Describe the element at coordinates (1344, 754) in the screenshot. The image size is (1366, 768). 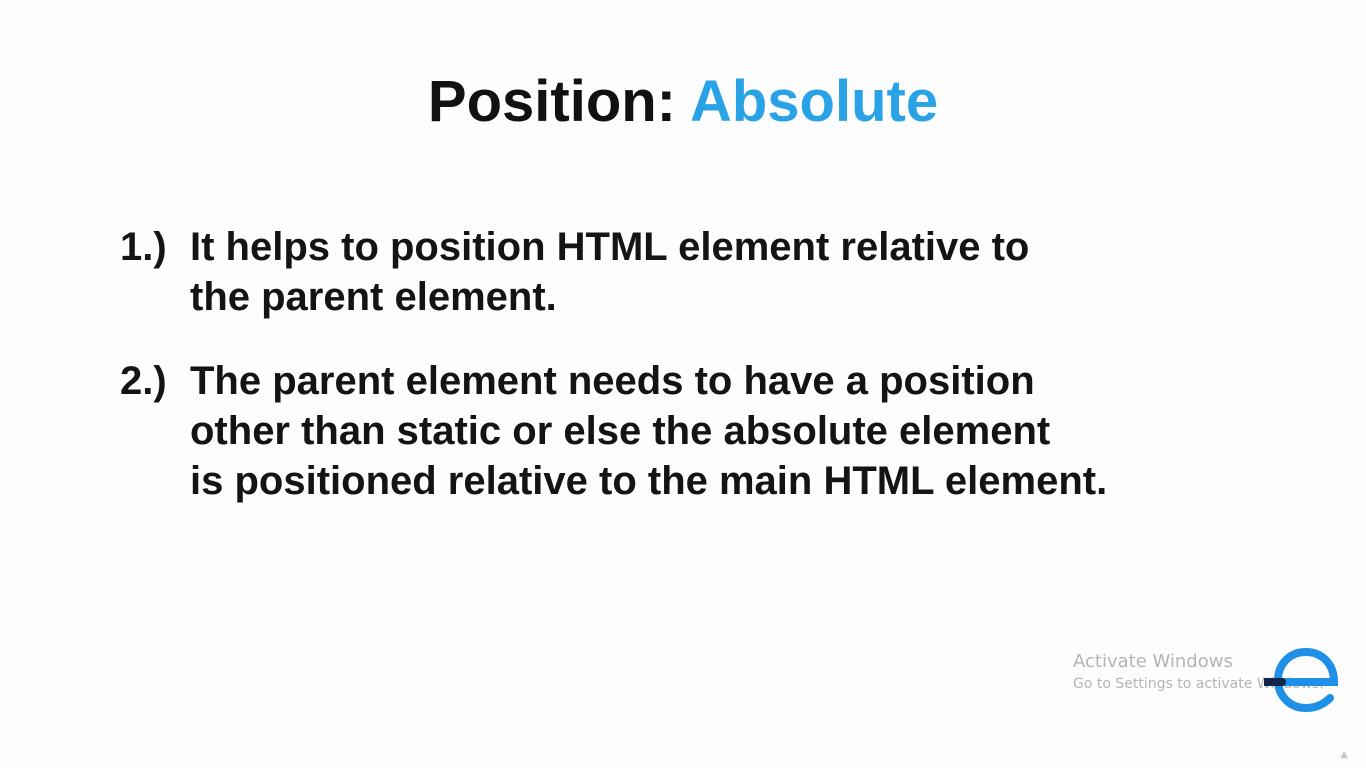
I see `corner-logo-icon: ▲` at that location.